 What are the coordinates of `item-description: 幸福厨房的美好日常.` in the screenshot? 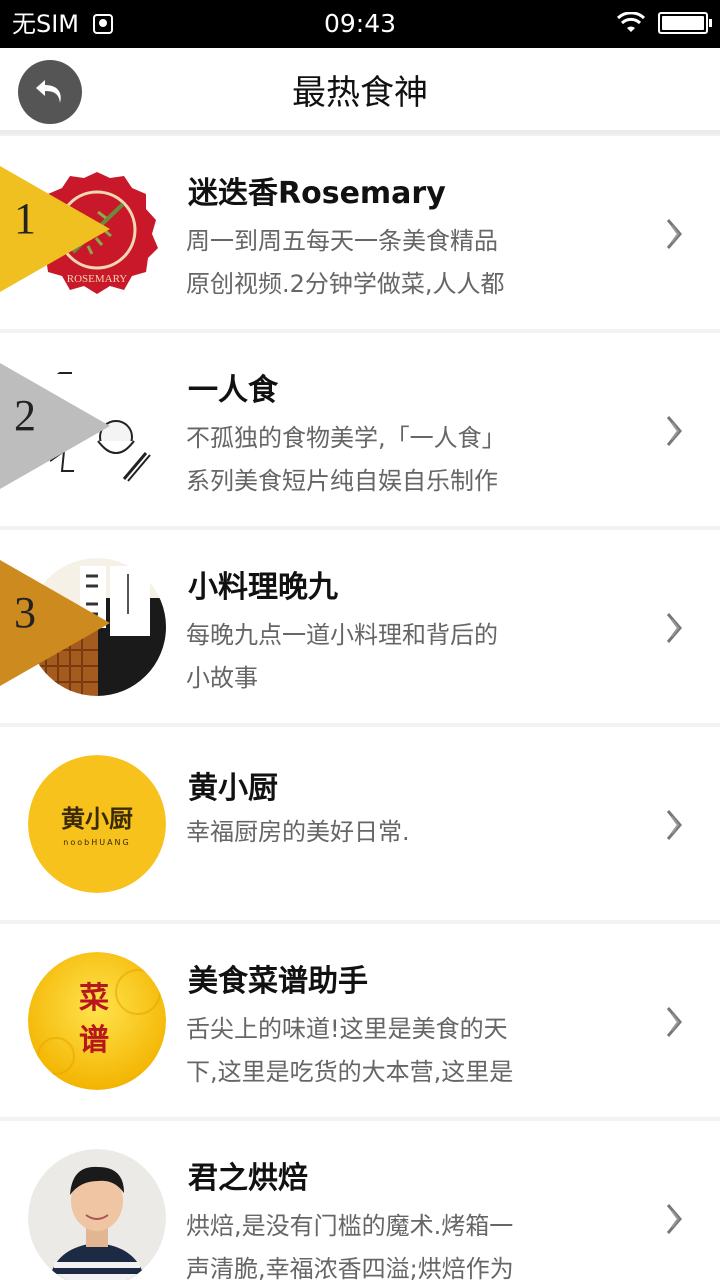 It's located at (376, 832).